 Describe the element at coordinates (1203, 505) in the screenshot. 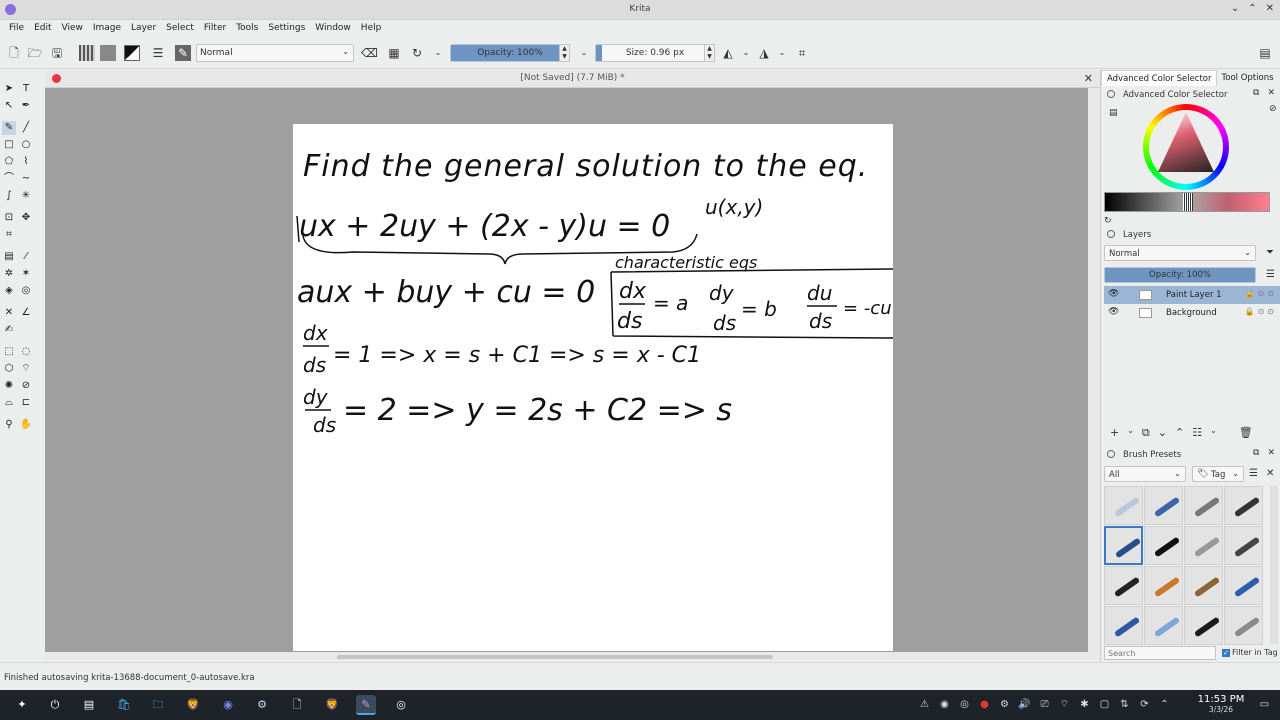

I see `brush-preset-airbrush` at that location.